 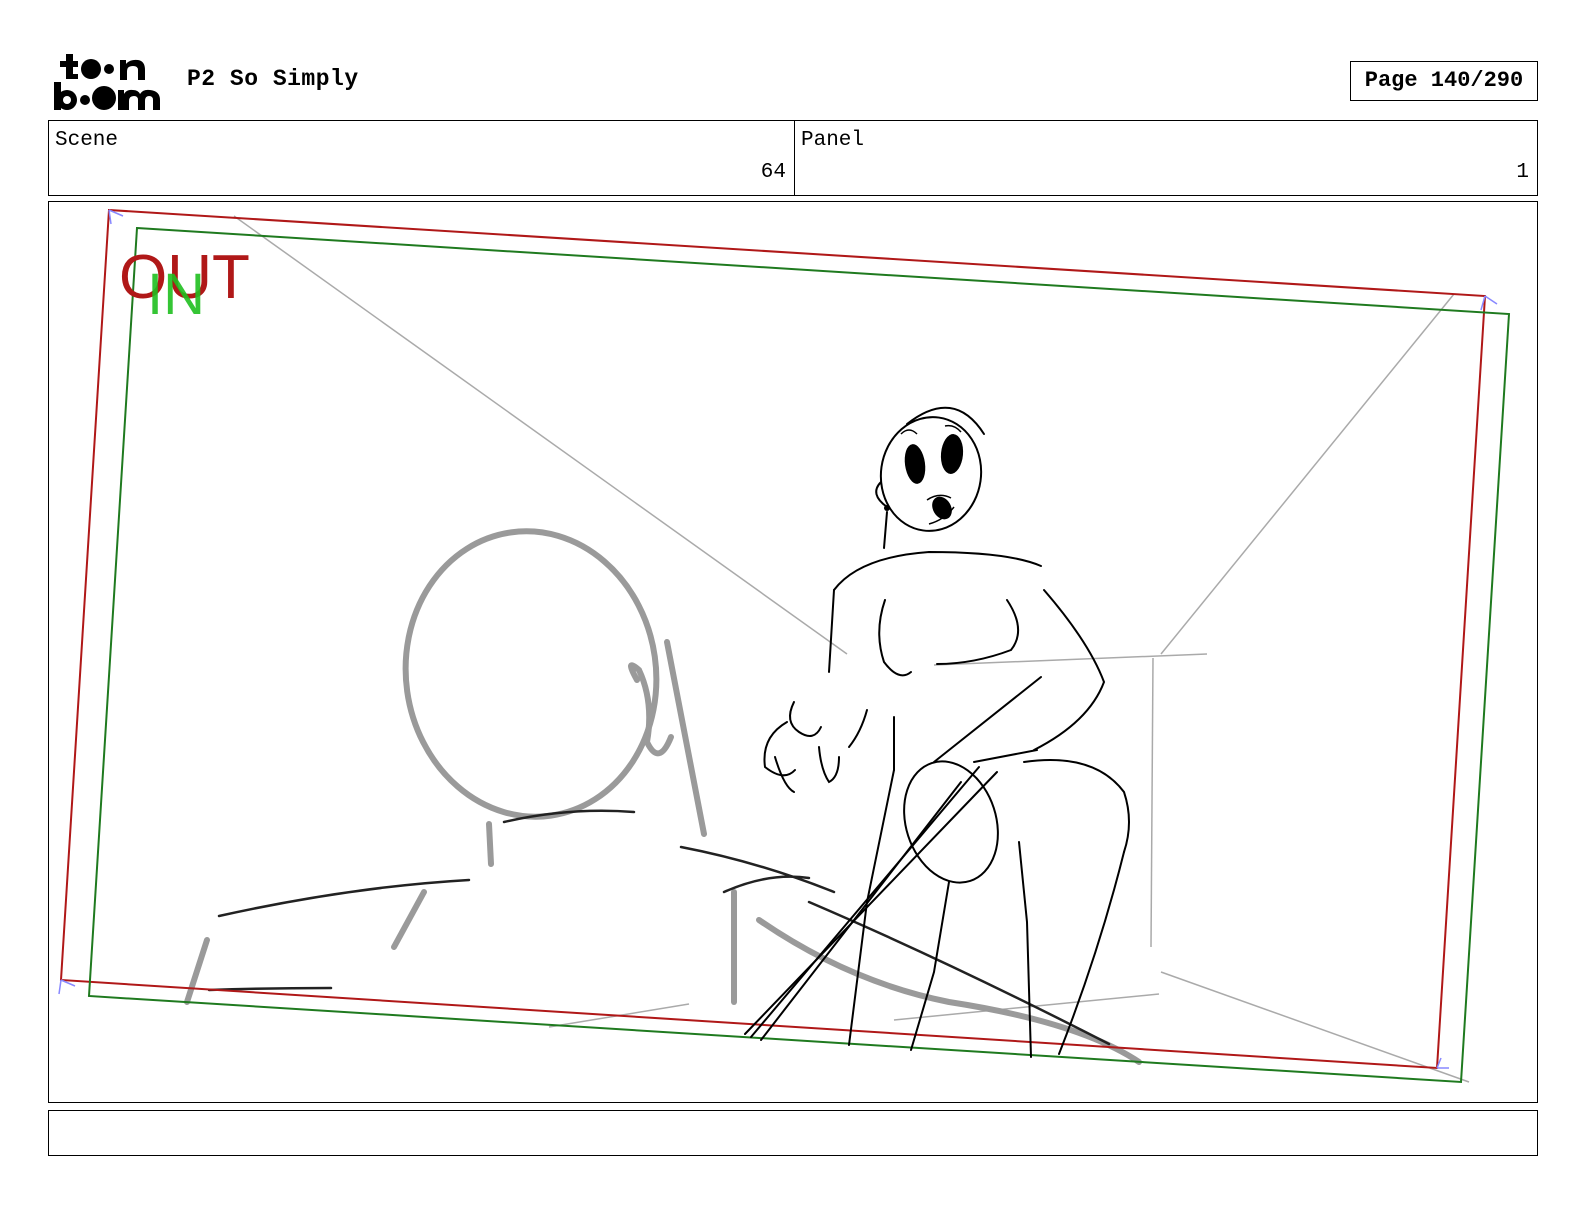 I want to click on scene-cell: Scene 64, so click(x=422, y=158).